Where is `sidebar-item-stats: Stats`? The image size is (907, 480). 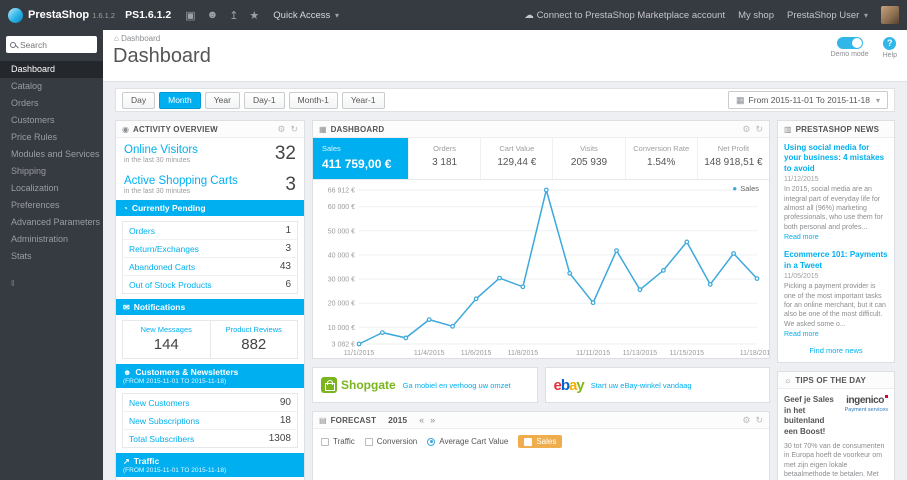 sidebar-item-stats: Stats is located at coordinates (51, 256).